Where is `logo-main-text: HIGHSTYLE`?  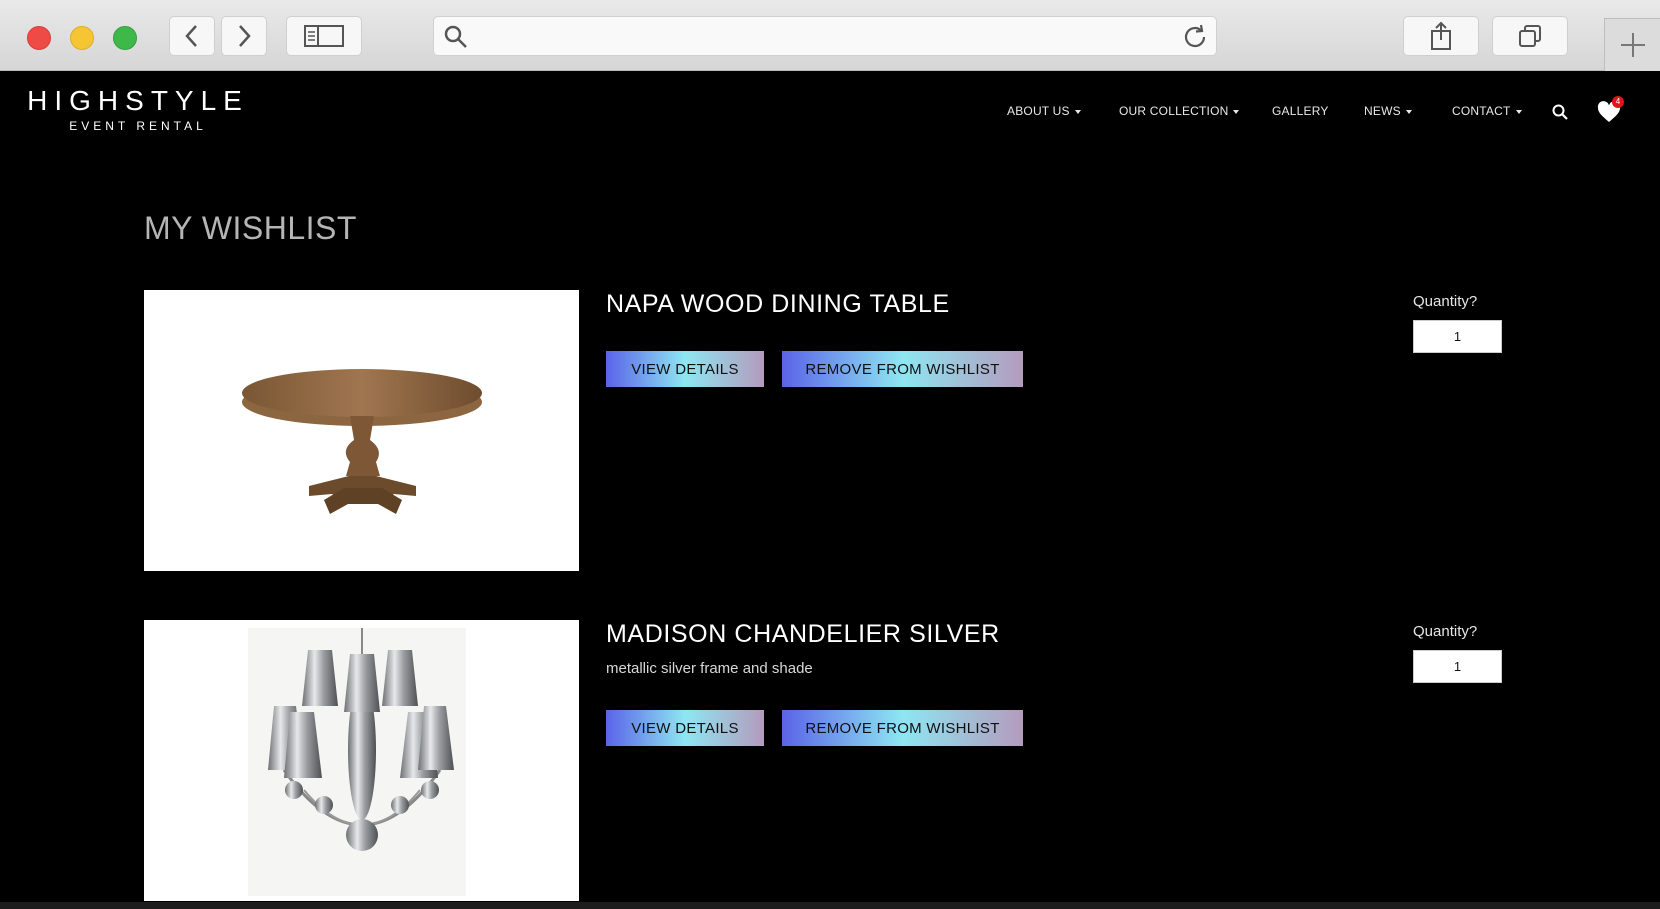 logo-main-text: HIGHSTYLE is located at coordinates (138, 100).